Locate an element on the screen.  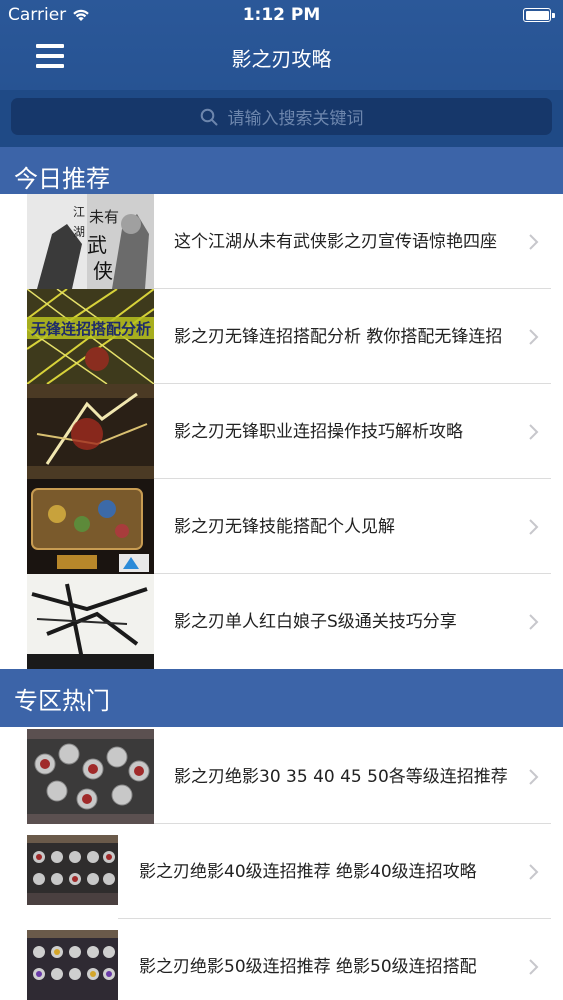
list-item: 影之刃绝影30 35 40 45 50各等级连招推荐 is located at coordinates (281, 776).